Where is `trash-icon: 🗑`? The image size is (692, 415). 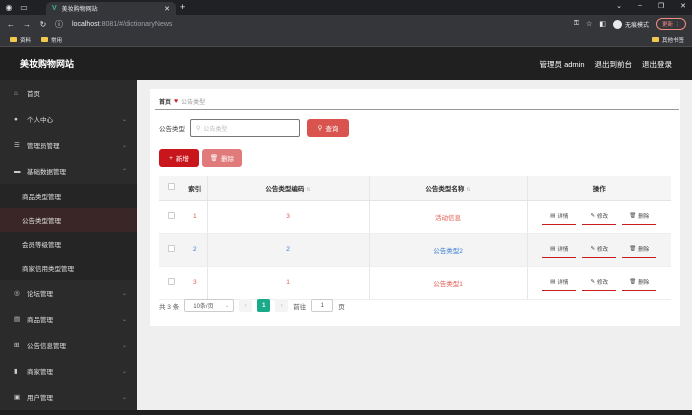 trash-icon: 🗑 is located at coordinates (633, 249).